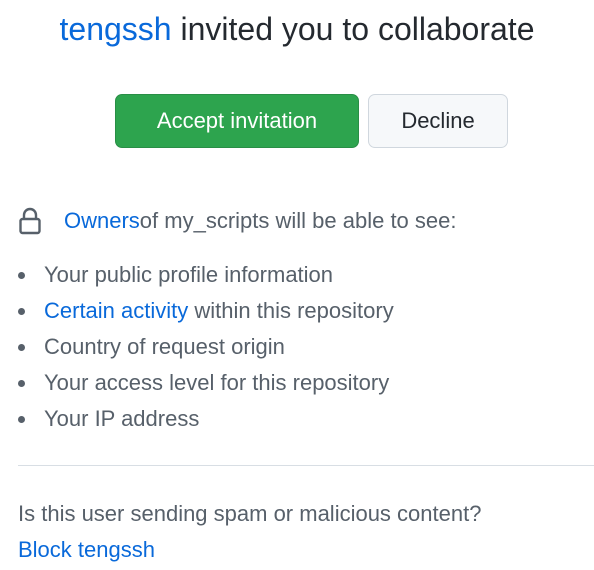  Describe the element at coordinates (30, 221) in the screenshot. I see `lock-icon` at that location.